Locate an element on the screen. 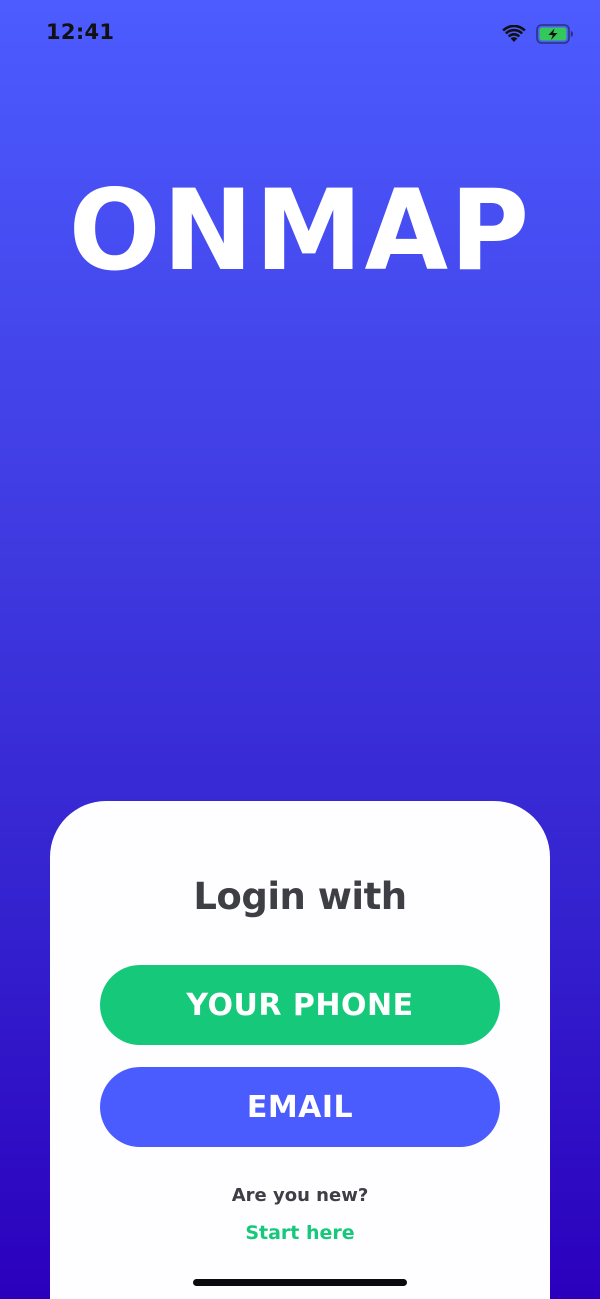 The image size is (600, 1299). status-icons is located at coordinates (538, 34).